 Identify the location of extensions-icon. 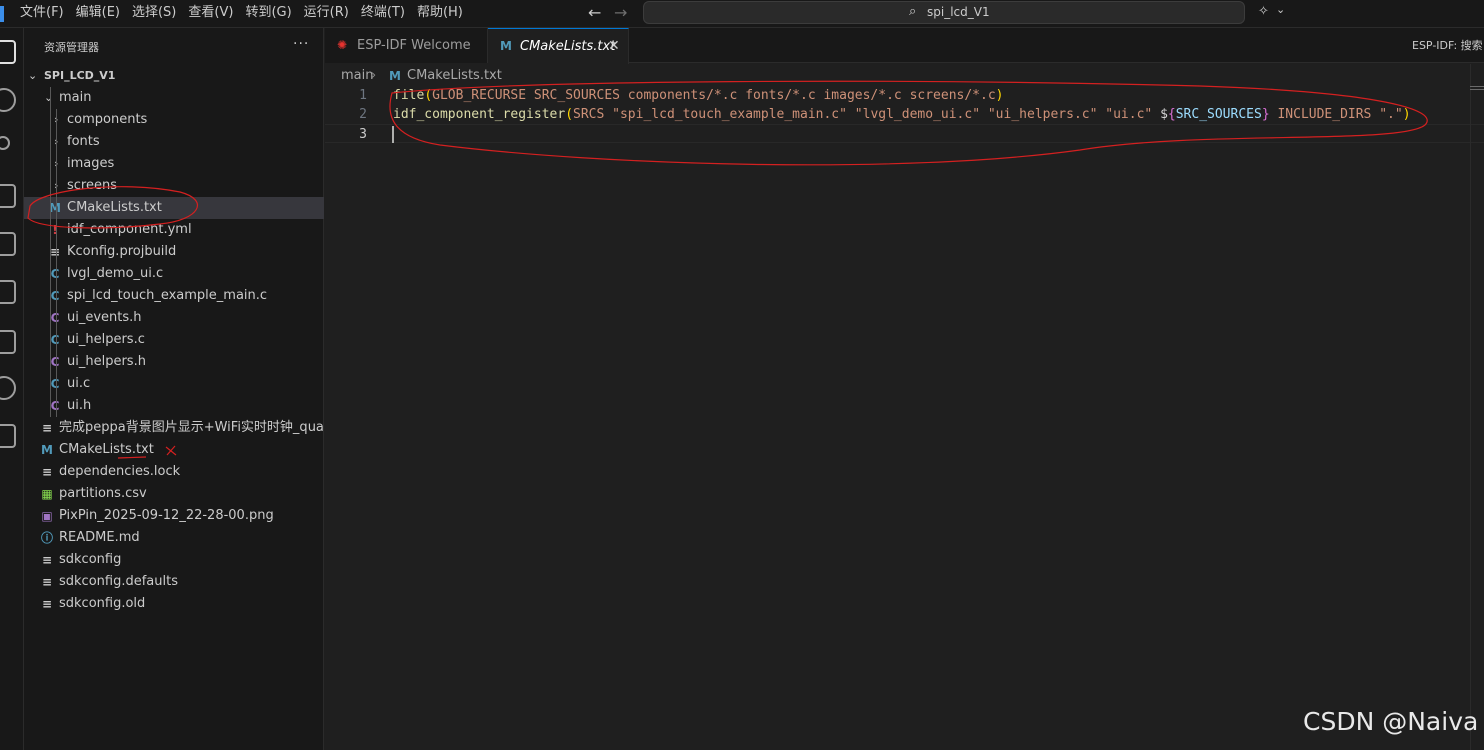
(8, 244).